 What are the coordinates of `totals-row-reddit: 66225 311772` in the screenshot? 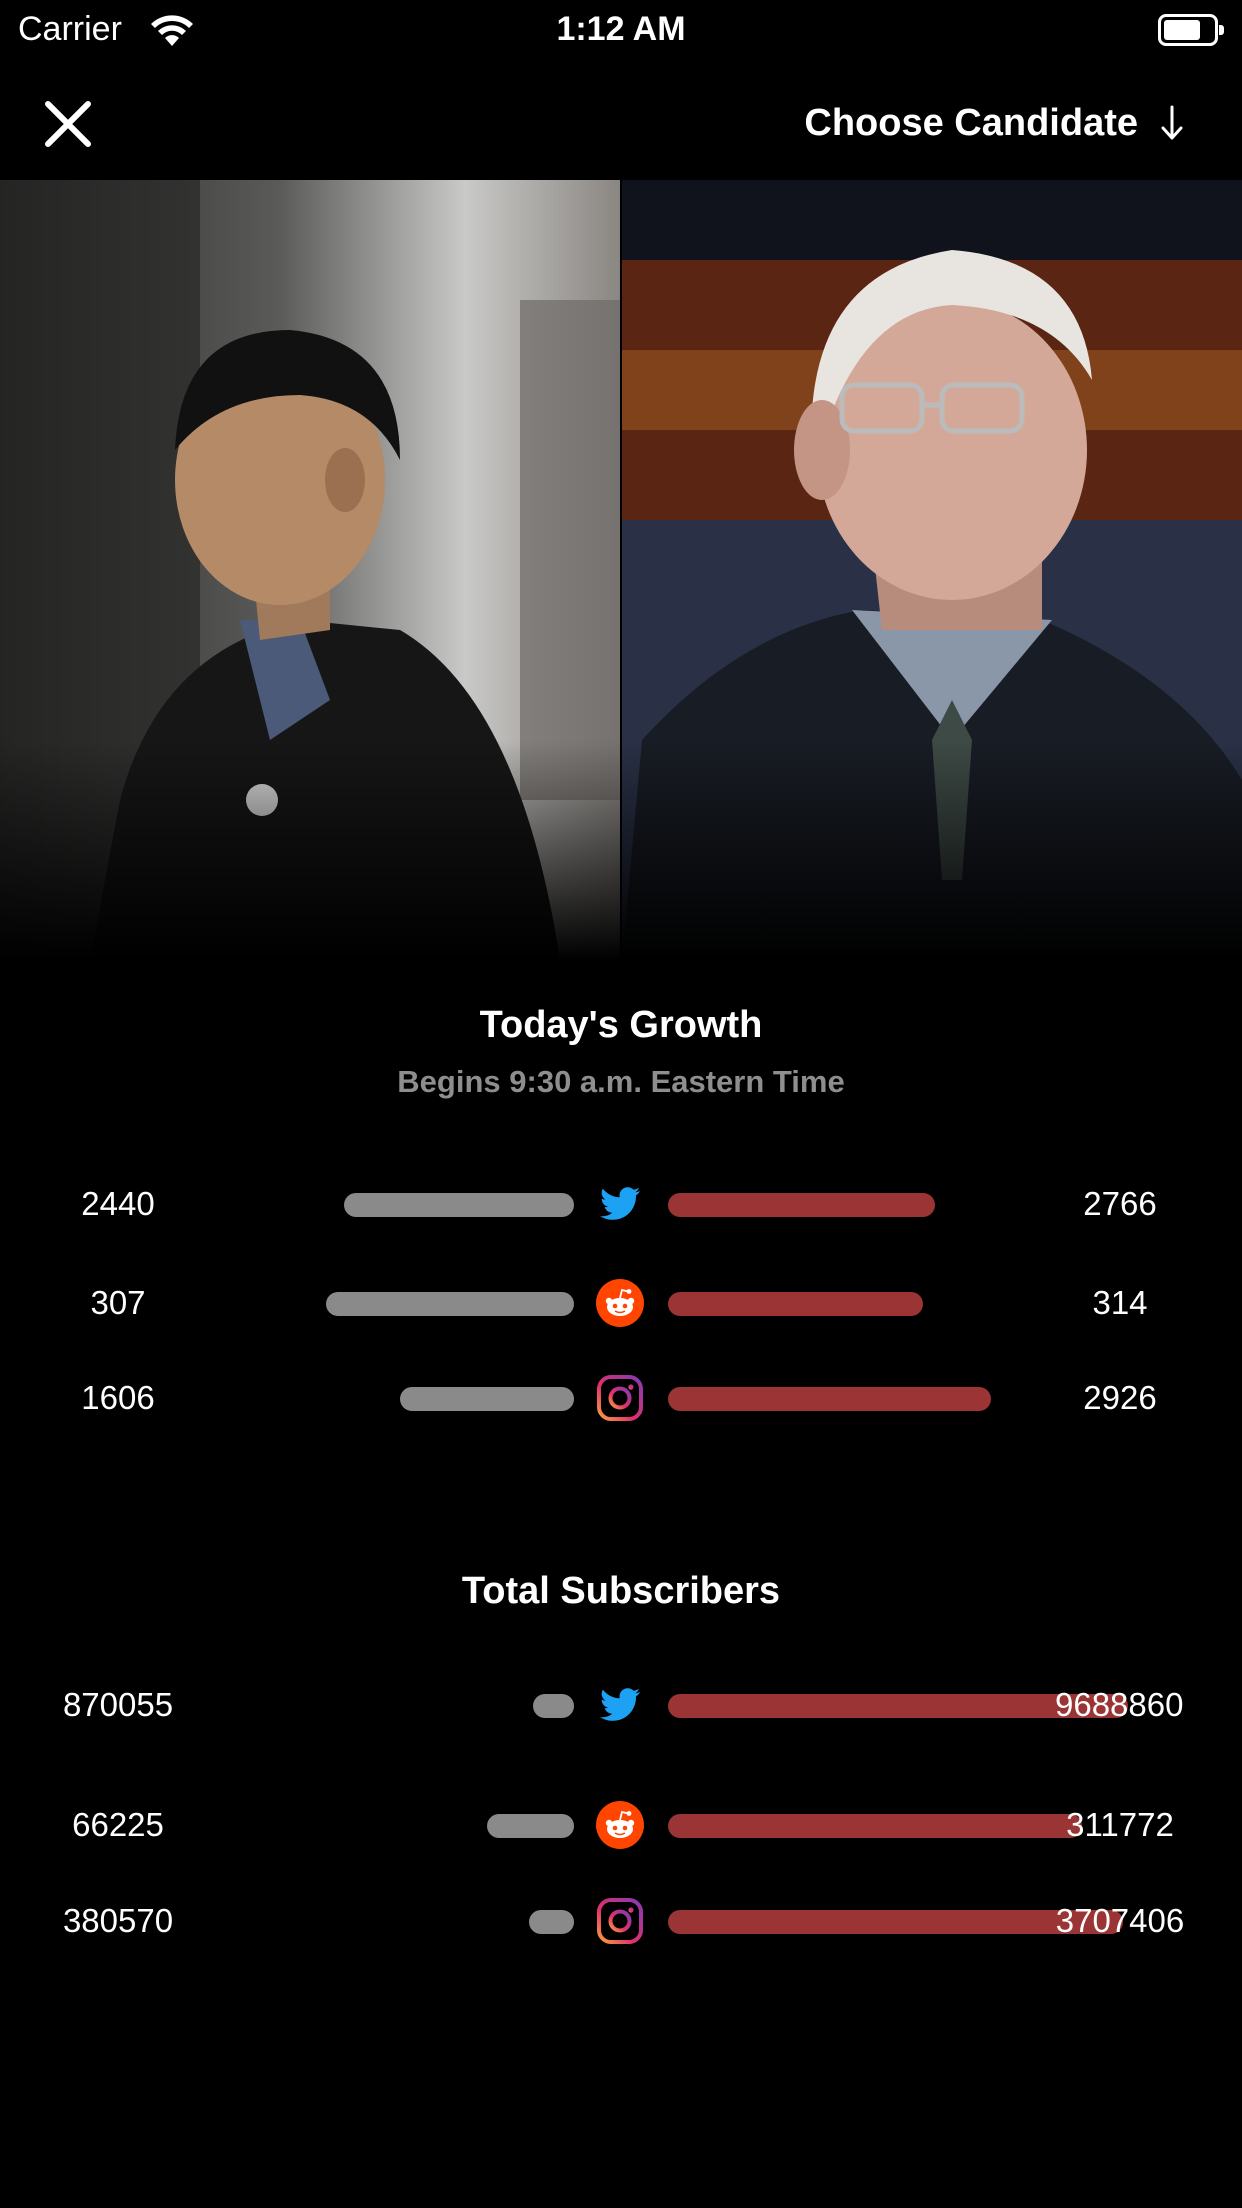 It's located at (621, 1825).